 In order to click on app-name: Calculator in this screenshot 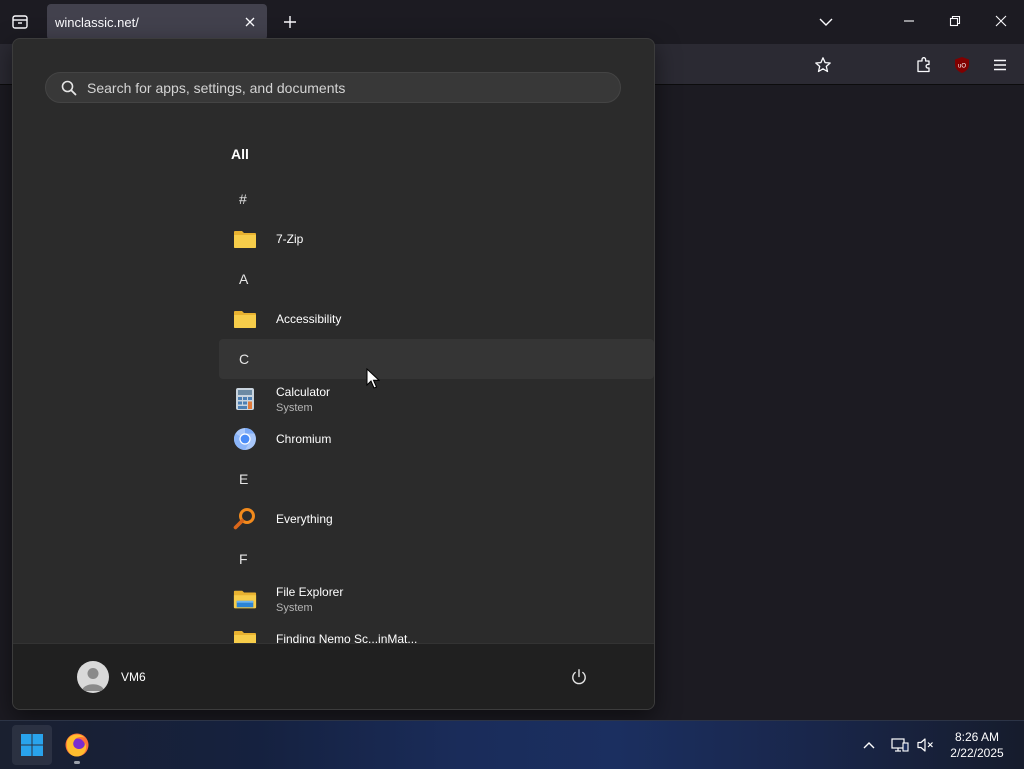, I will do `click(303, 391)`.